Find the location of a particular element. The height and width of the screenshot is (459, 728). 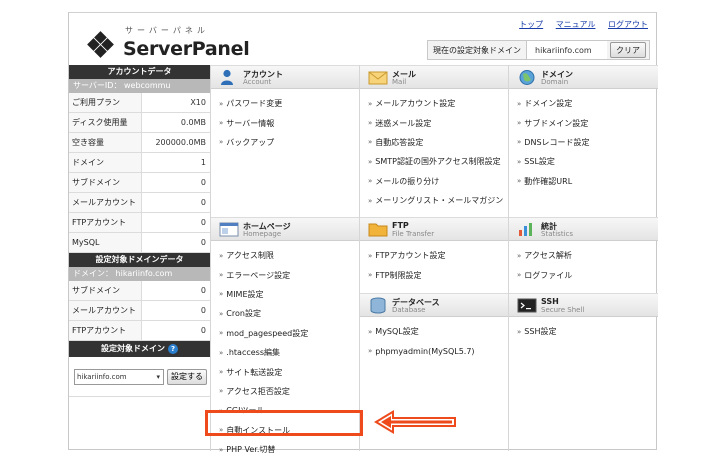

account-data-header: アカウントデータ is located at coordinates (139, 72).